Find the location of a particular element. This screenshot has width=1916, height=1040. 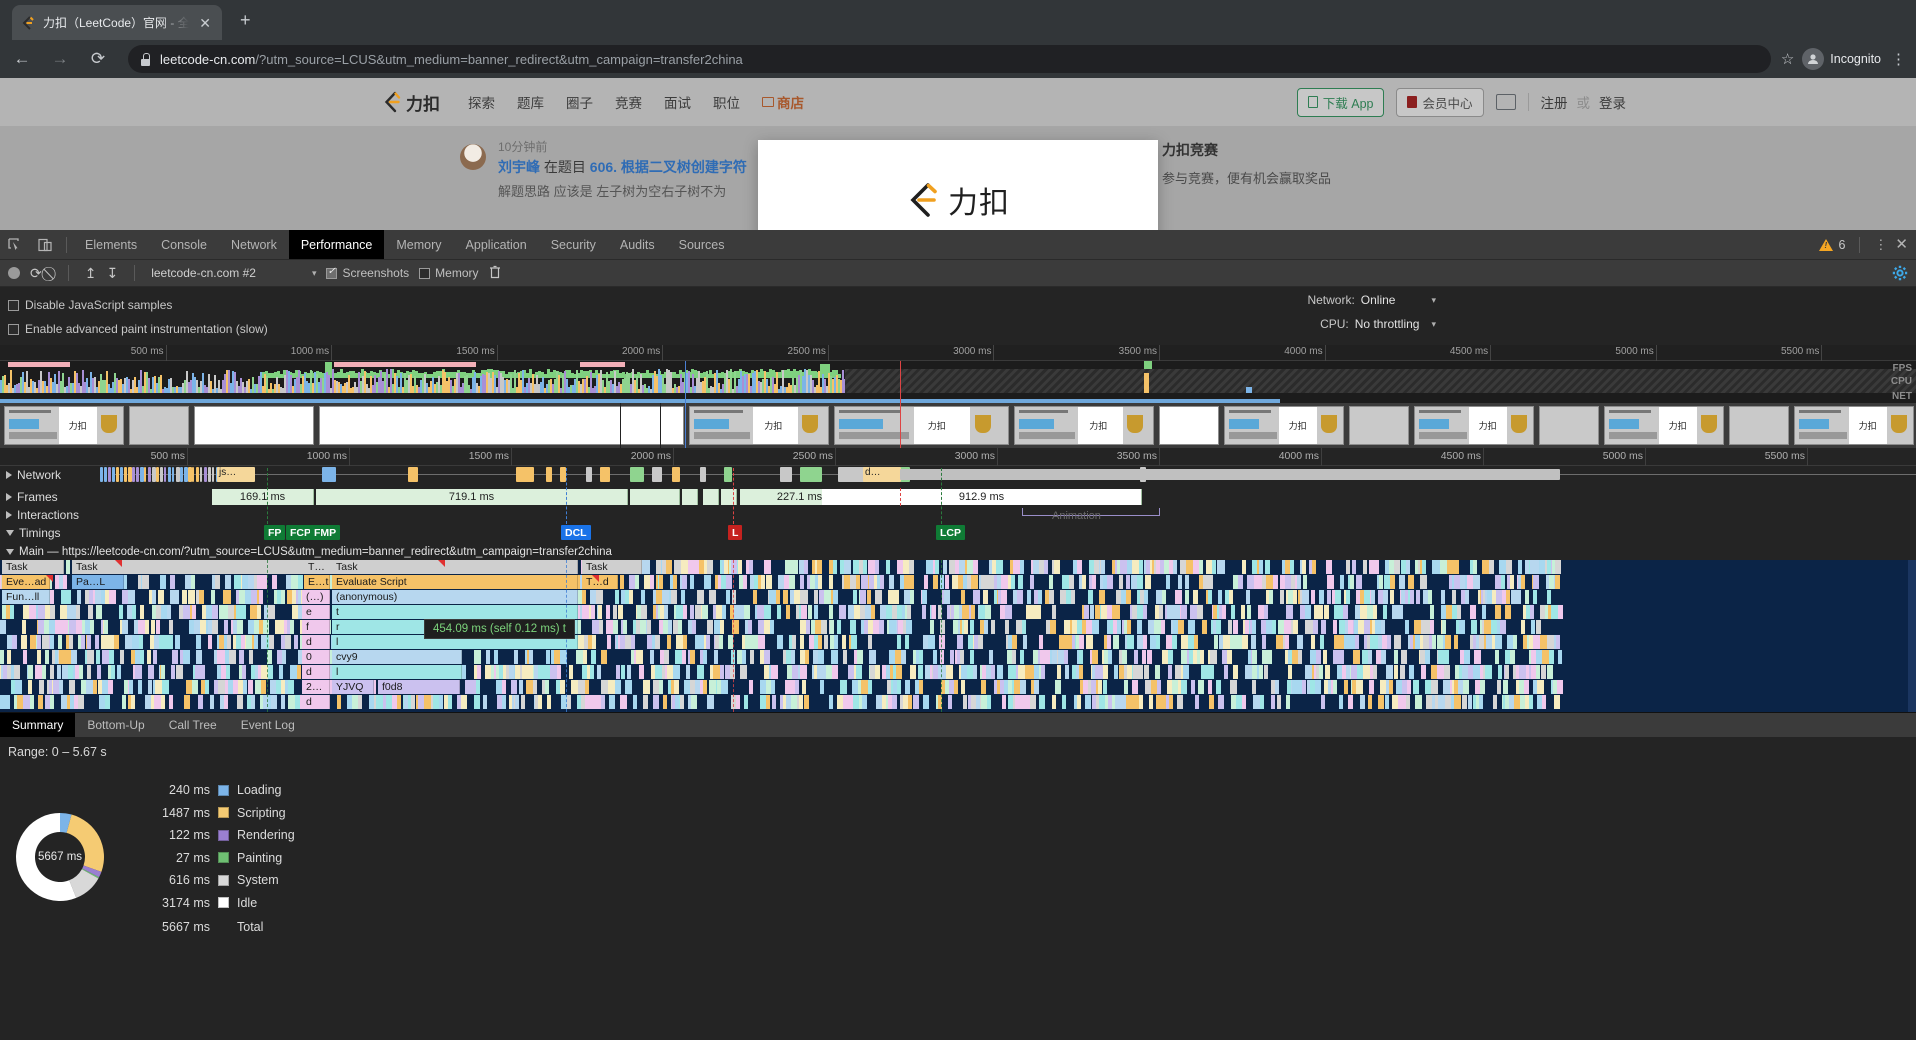

advanced-paint-checkbox is located at coordinates (13, 329).